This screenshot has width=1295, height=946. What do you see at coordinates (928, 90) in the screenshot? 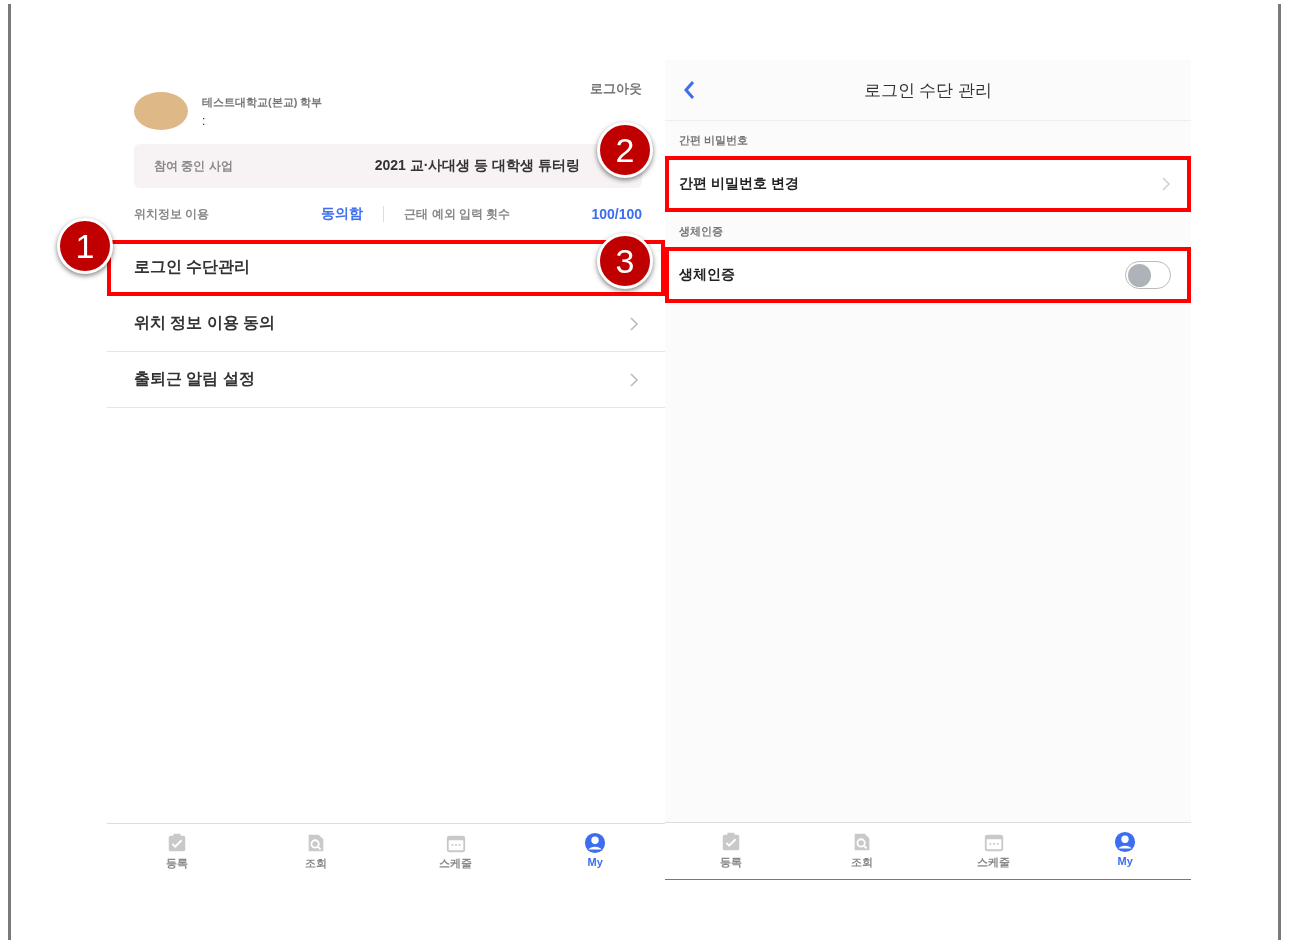
I see `screen-title: 로그인 수단 관리` at bounding box center [928, 90].